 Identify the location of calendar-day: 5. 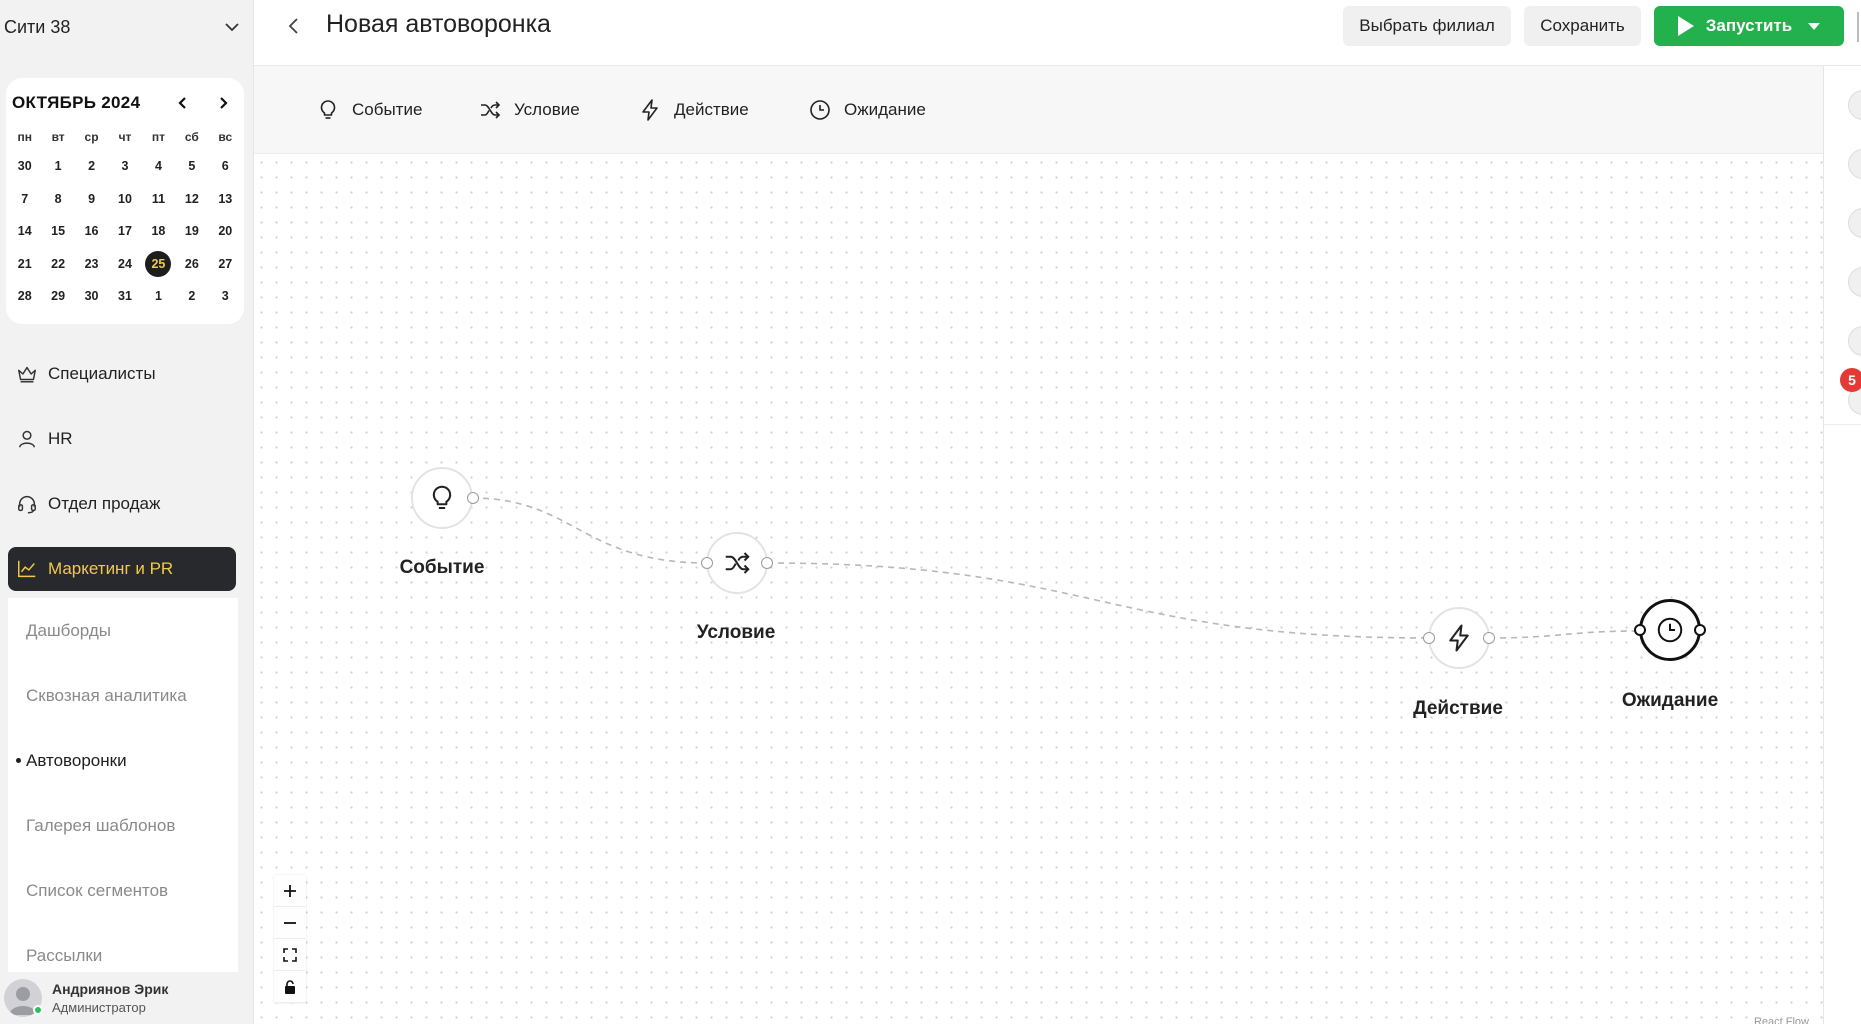
(191, 166).